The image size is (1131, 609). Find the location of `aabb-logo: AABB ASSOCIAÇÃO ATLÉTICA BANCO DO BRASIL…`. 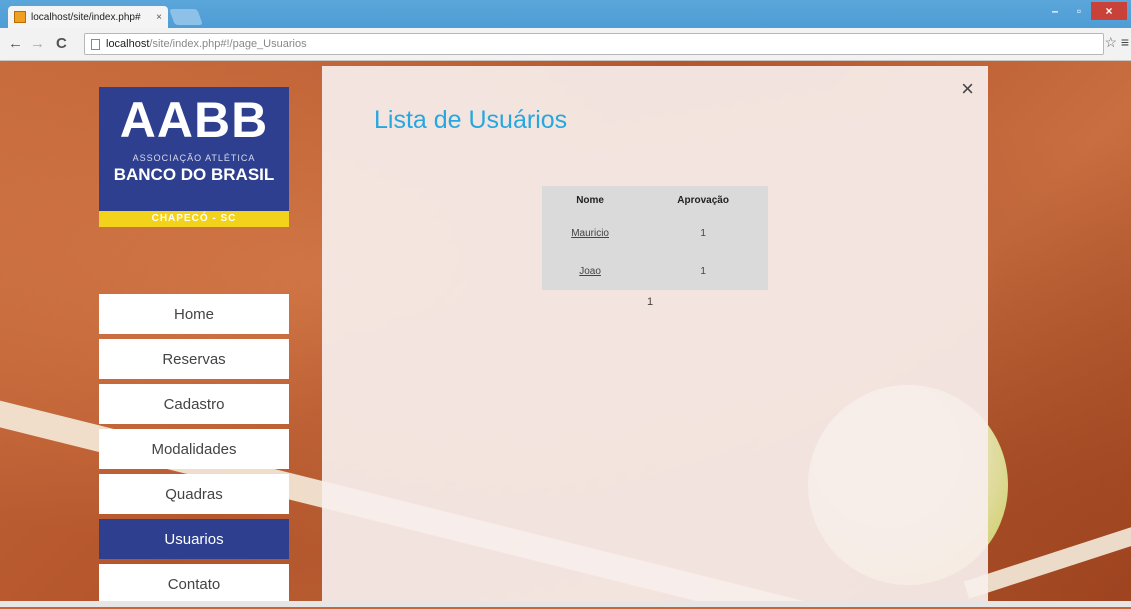

aabb-logo: AABB ASSOCIAÇÃO ATLÉTICA BANCO DO BRASIL… is located at coordinates (194, 157).